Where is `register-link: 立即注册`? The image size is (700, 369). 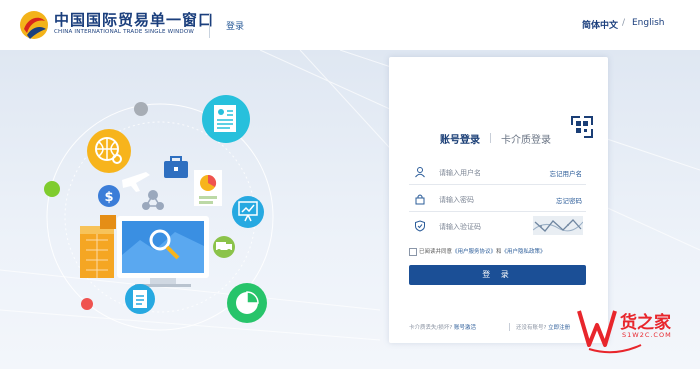
register-link: 立即注册 is located at coordinates (559, 328).